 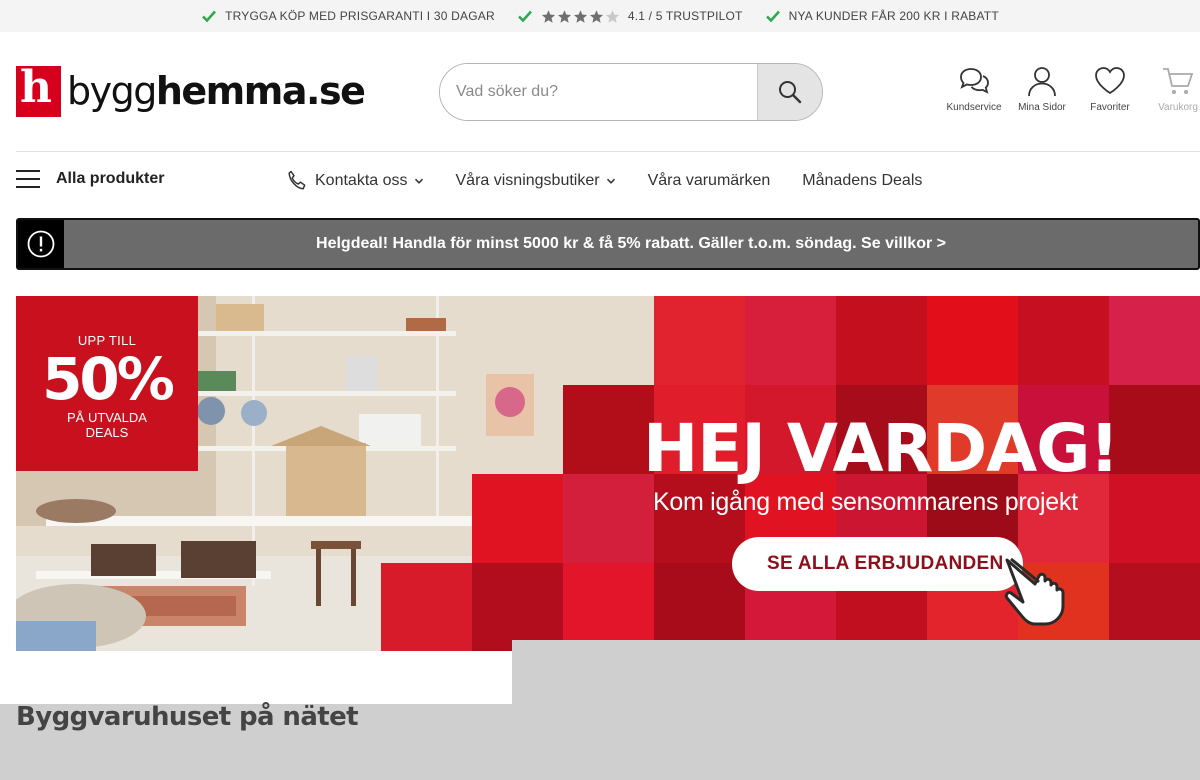 I want to click on all-products-label: Alla produkter, so click(x=110, y=178).